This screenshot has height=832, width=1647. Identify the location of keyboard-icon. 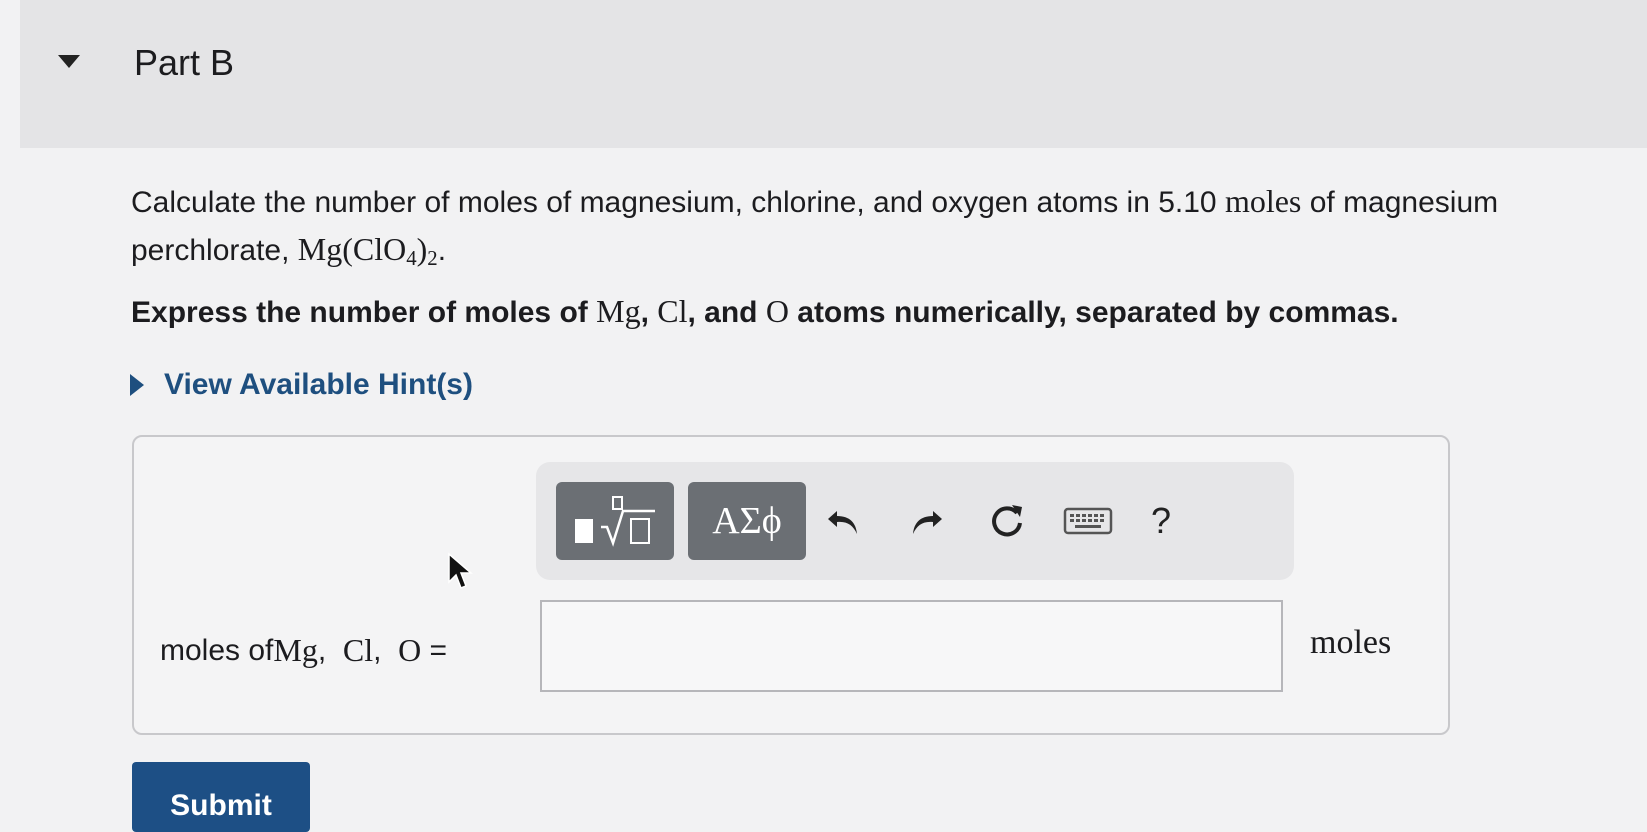
(1088, 521).